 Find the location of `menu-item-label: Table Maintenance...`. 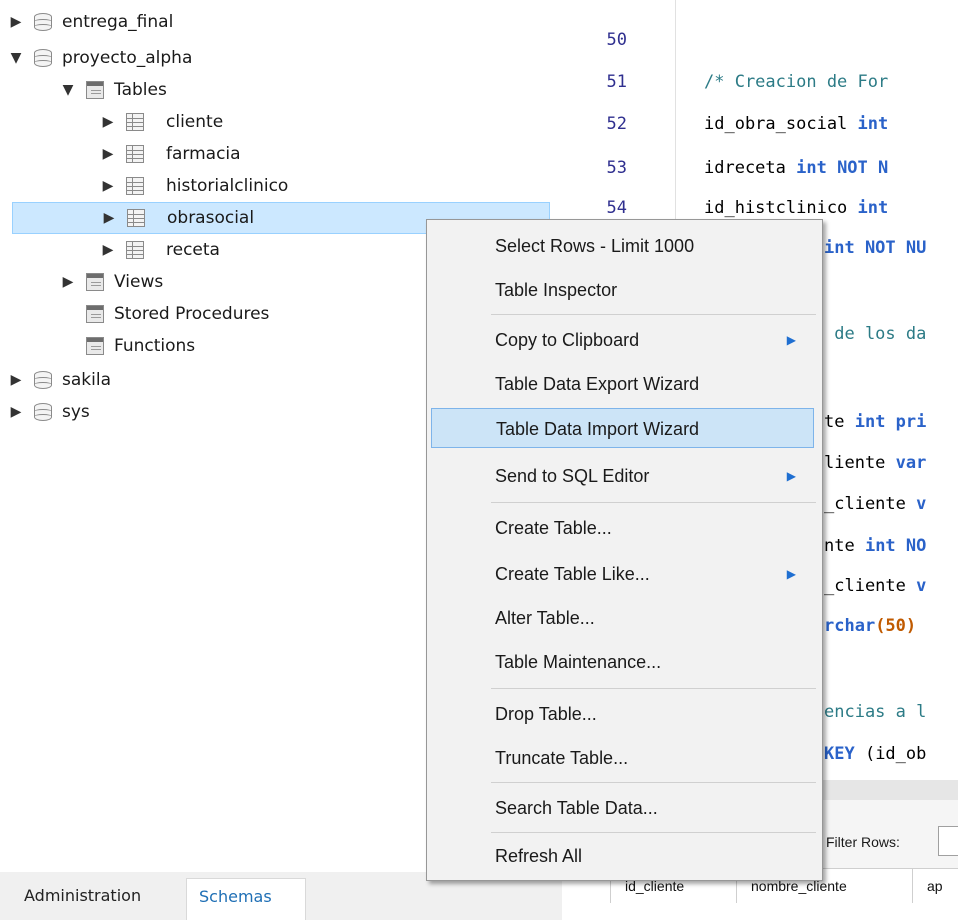

menu-item-label: Table Maintenance... is located at coordinates (578, 662).